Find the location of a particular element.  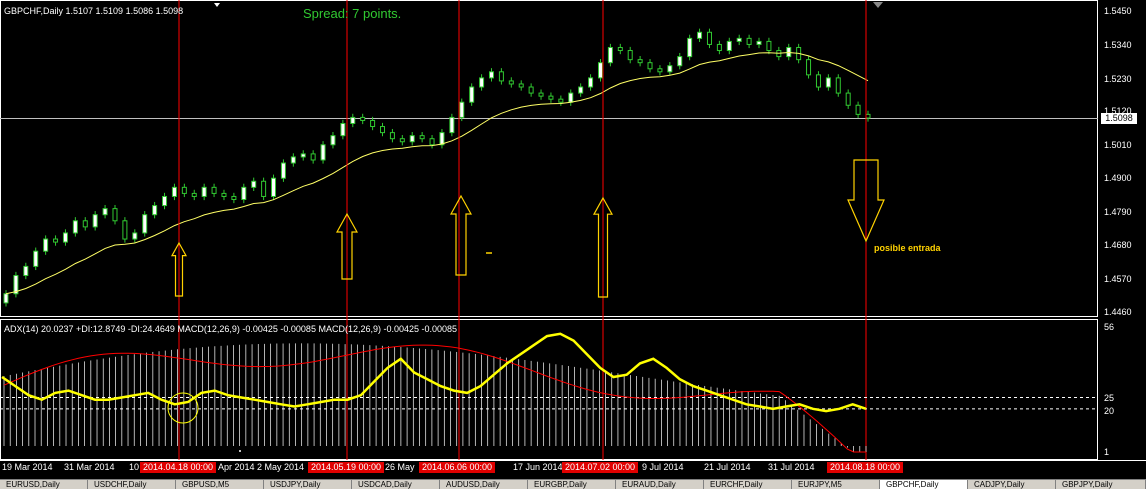

spread-label: Spread: 7 points. is located at coordinates (352, 13).